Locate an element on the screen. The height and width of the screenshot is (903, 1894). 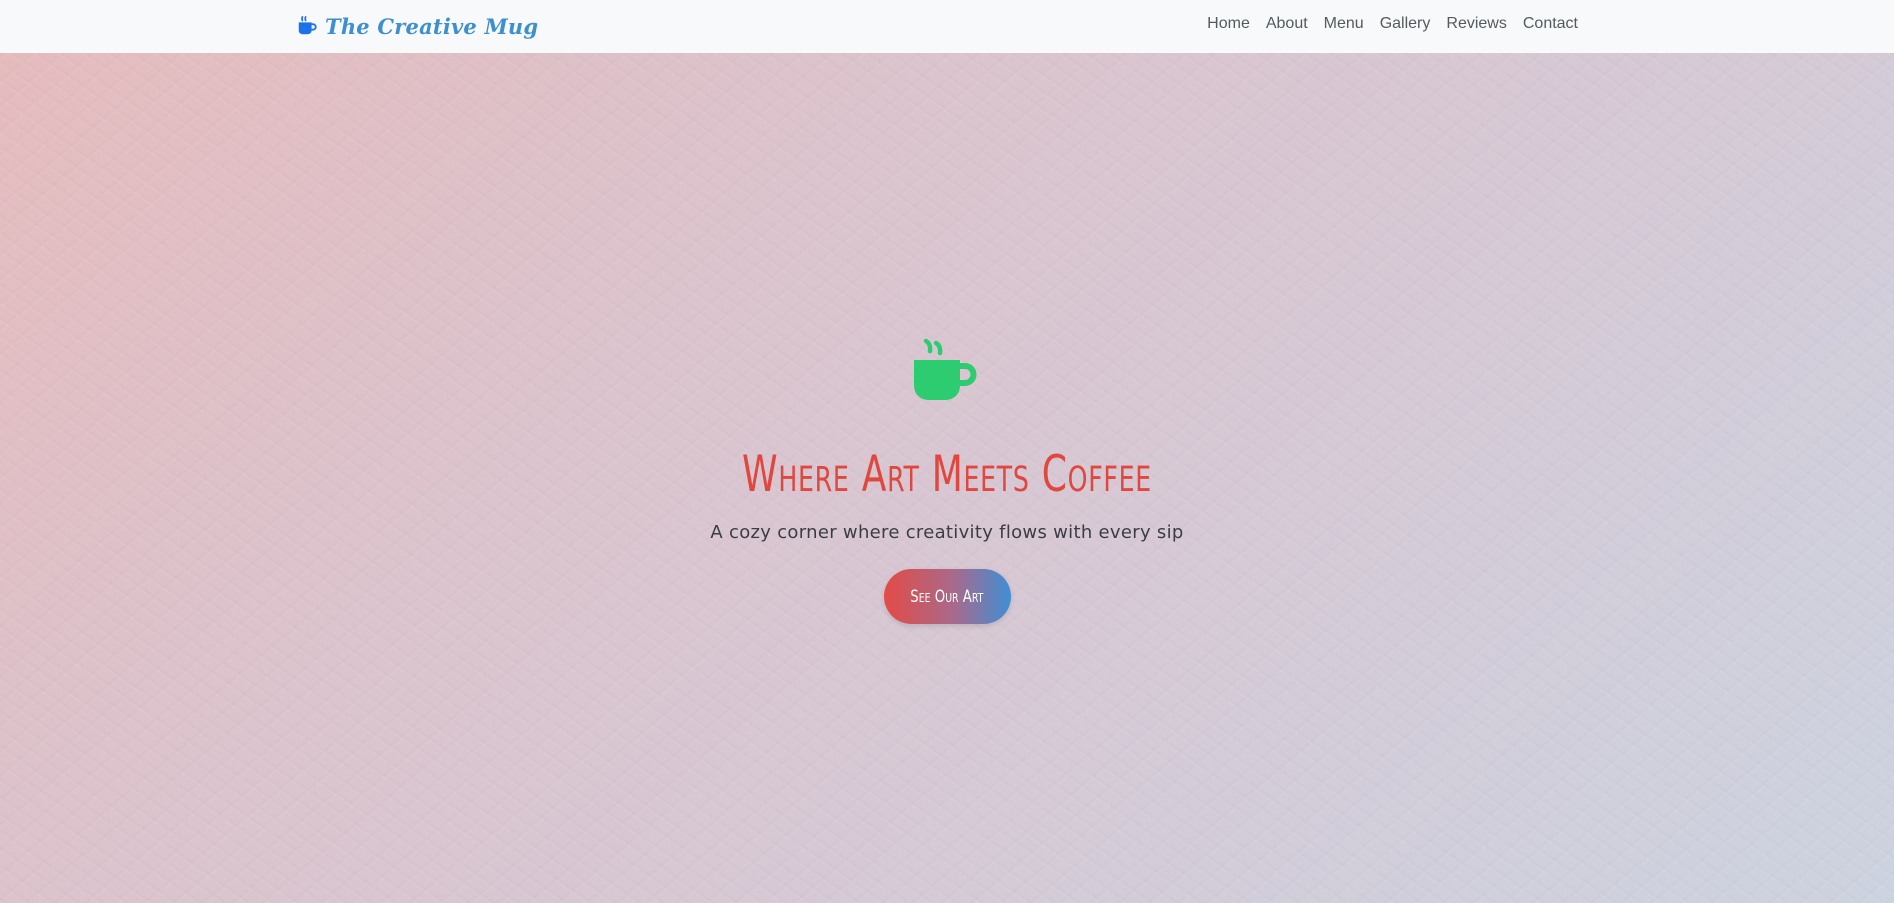
brand-link: The Creative Mug is located at coordinates (417, 26).